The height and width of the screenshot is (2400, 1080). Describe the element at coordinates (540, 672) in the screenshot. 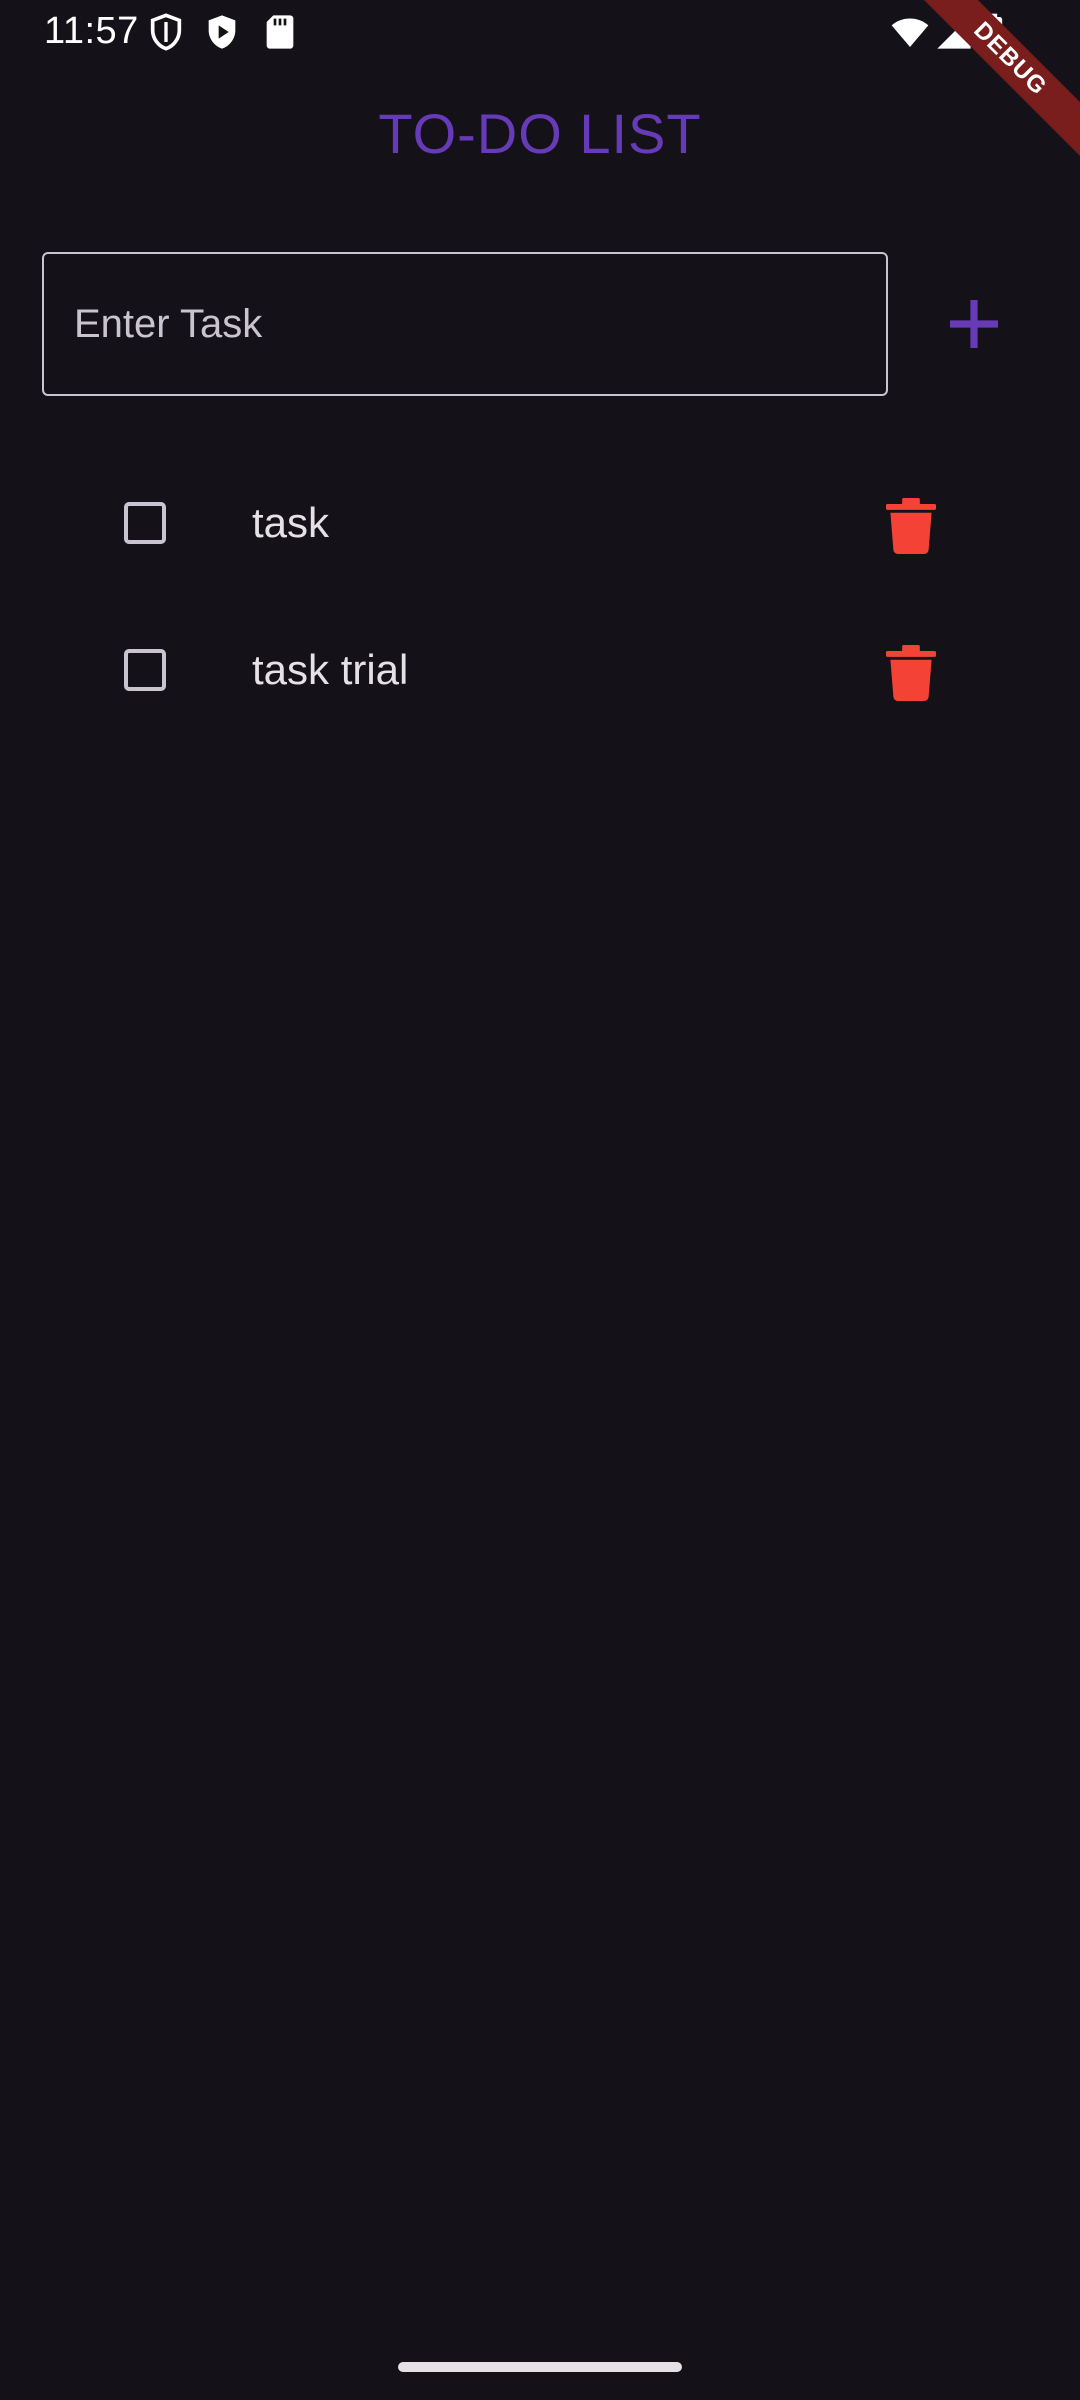

I see `task-row: task trial` at that location.